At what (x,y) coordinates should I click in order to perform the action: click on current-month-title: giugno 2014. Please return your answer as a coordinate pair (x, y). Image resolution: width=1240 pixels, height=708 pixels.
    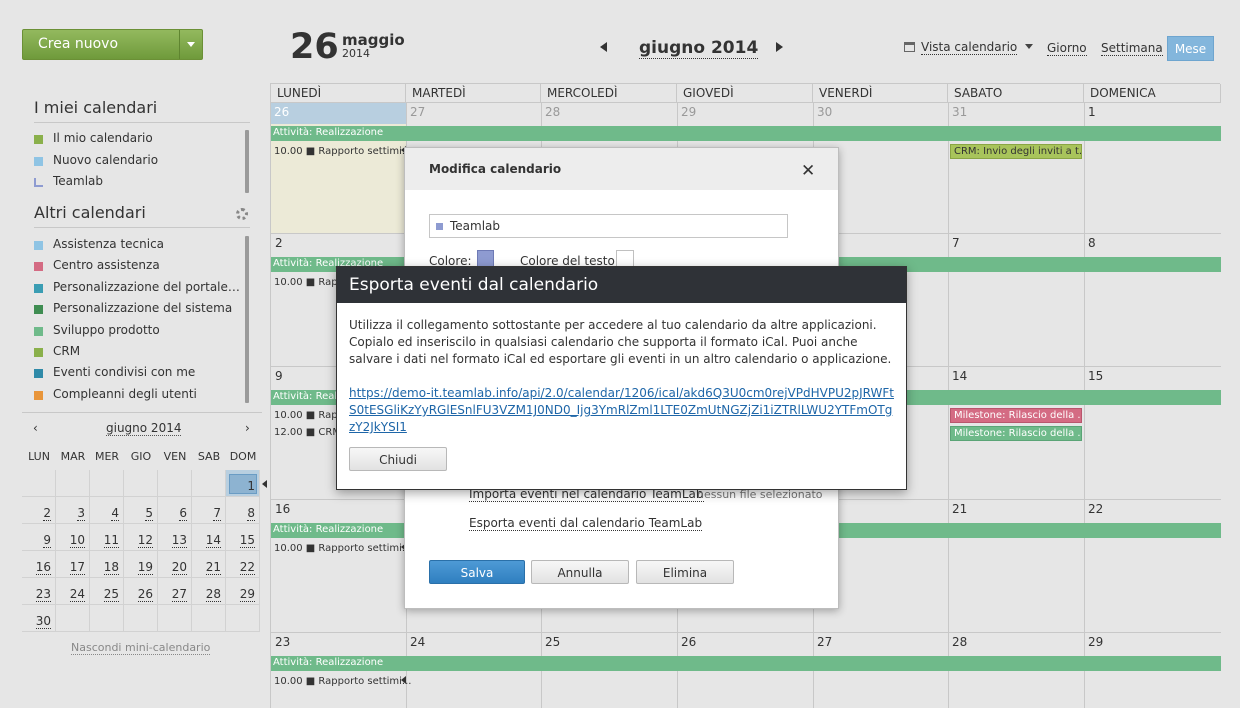
    Looking at the image, I should click on (699, 48).